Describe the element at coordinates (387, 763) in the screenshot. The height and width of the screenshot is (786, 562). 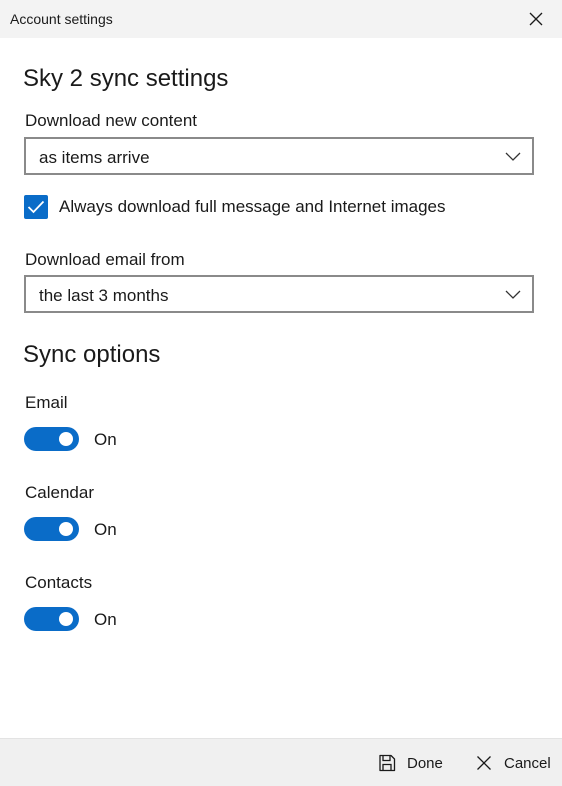
I see `save-icon` at that location.